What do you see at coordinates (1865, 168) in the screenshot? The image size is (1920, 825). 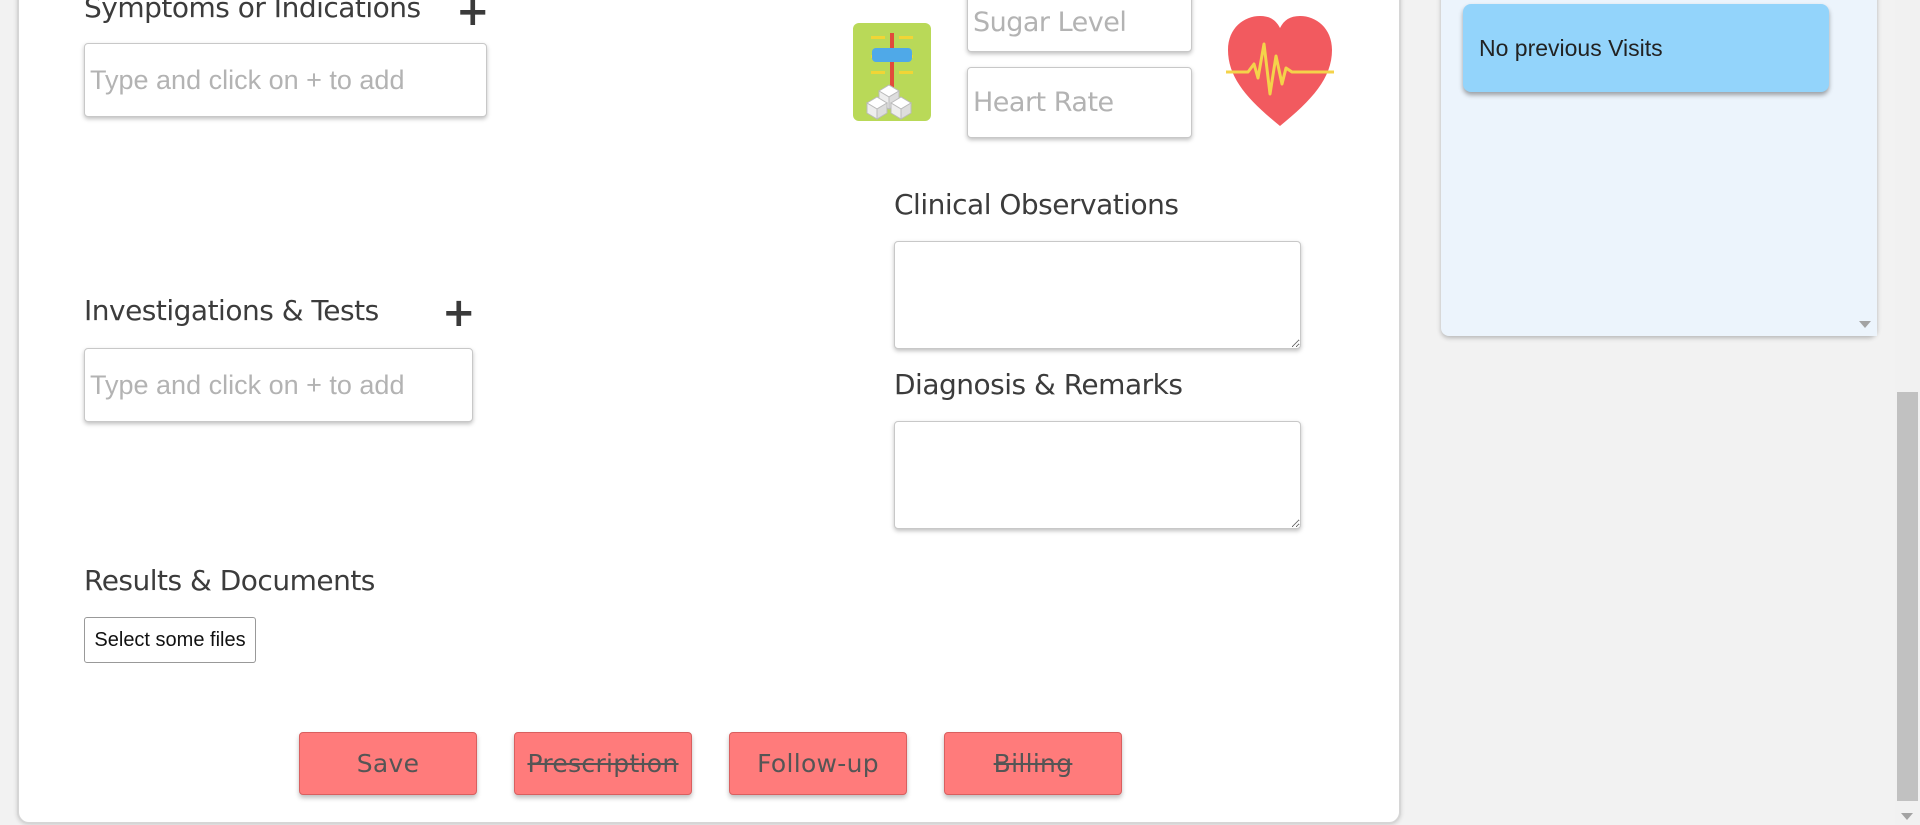 I see `visits-scrollbar` at bounding box center [1865, 168].